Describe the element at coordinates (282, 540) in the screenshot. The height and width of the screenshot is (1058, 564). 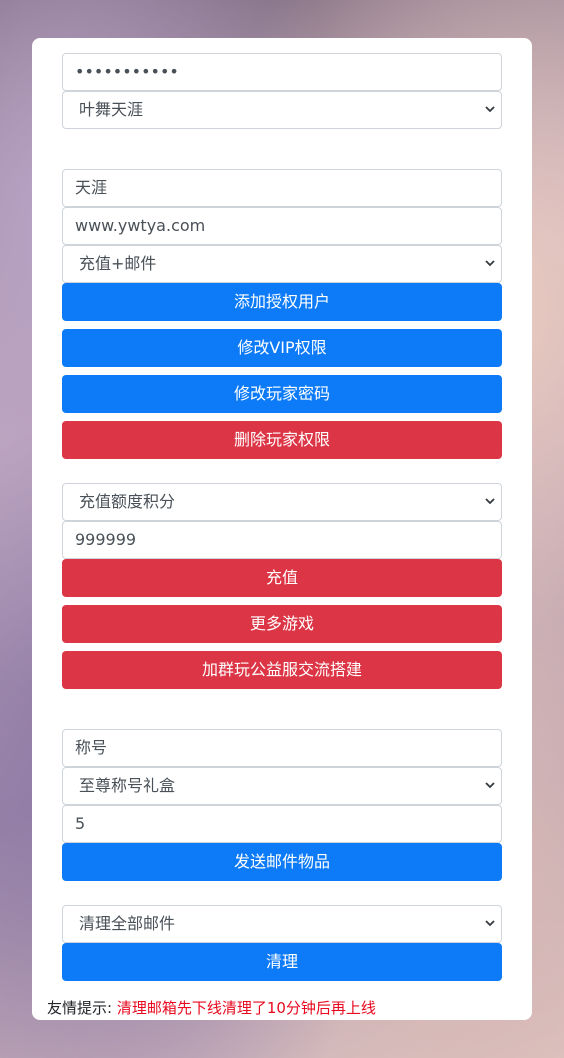
I see `recharge-amount-input: 999999` at that location.